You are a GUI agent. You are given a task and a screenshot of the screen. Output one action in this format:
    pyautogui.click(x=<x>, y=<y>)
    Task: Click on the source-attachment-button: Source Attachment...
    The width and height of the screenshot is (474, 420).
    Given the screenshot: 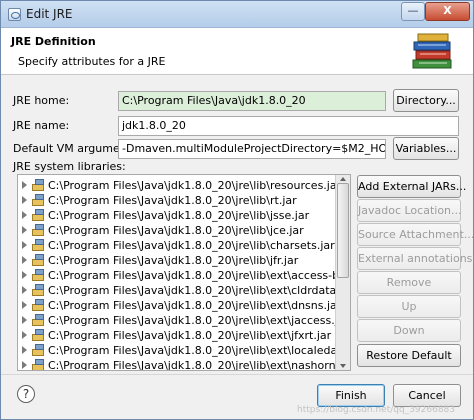 What is the action you would take?
    pyautogui.click(x=415, y=234)
    